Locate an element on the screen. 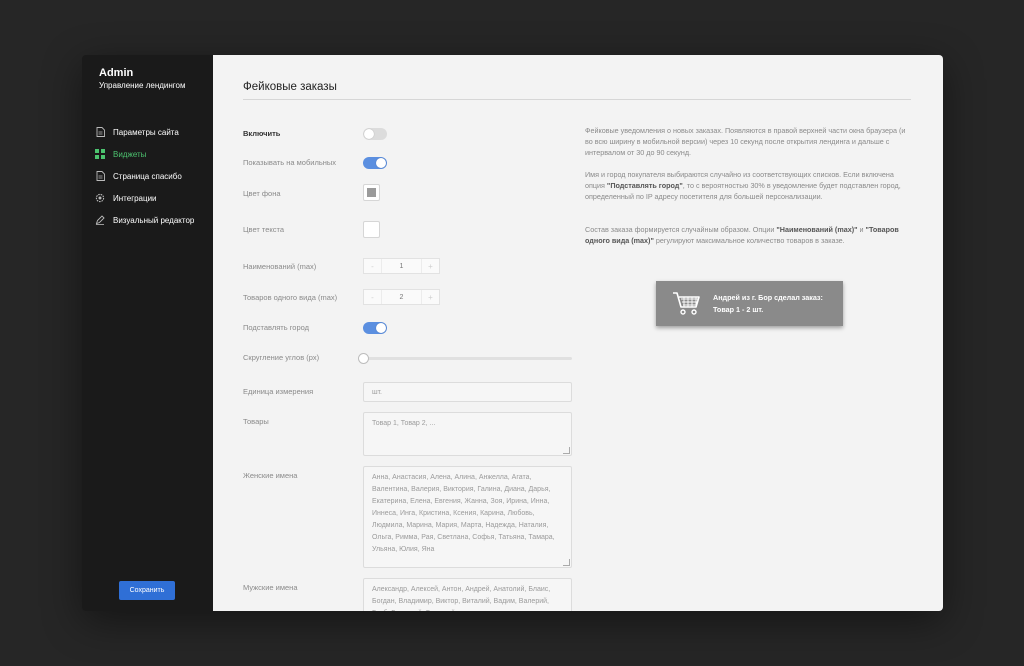 Image resolution: width=1024 pixels, height=666 pixels. gear-icon is located at coordinates (100, 198).